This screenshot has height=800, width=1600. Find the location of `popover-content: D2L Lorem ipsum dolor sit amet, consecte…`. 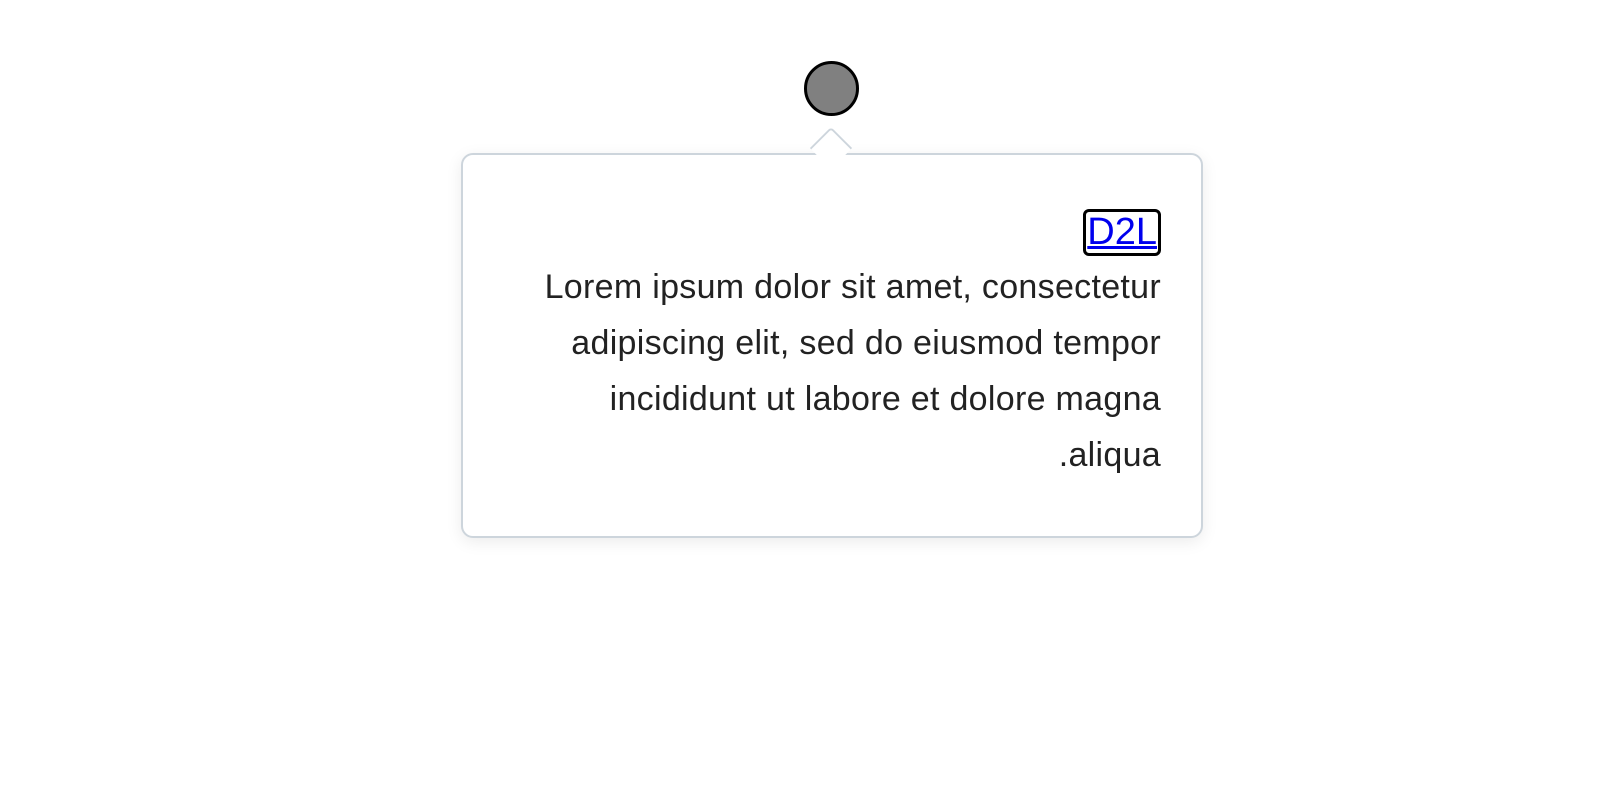

popover-content: D2L Lorem ipsum dolor sit amet, consecte… is located at coordinates (832, 346).